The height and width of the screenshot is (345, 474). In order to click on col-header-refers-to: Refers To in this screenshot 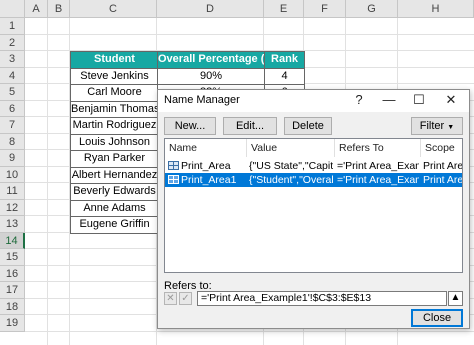, I will do `click(378, 148)`.